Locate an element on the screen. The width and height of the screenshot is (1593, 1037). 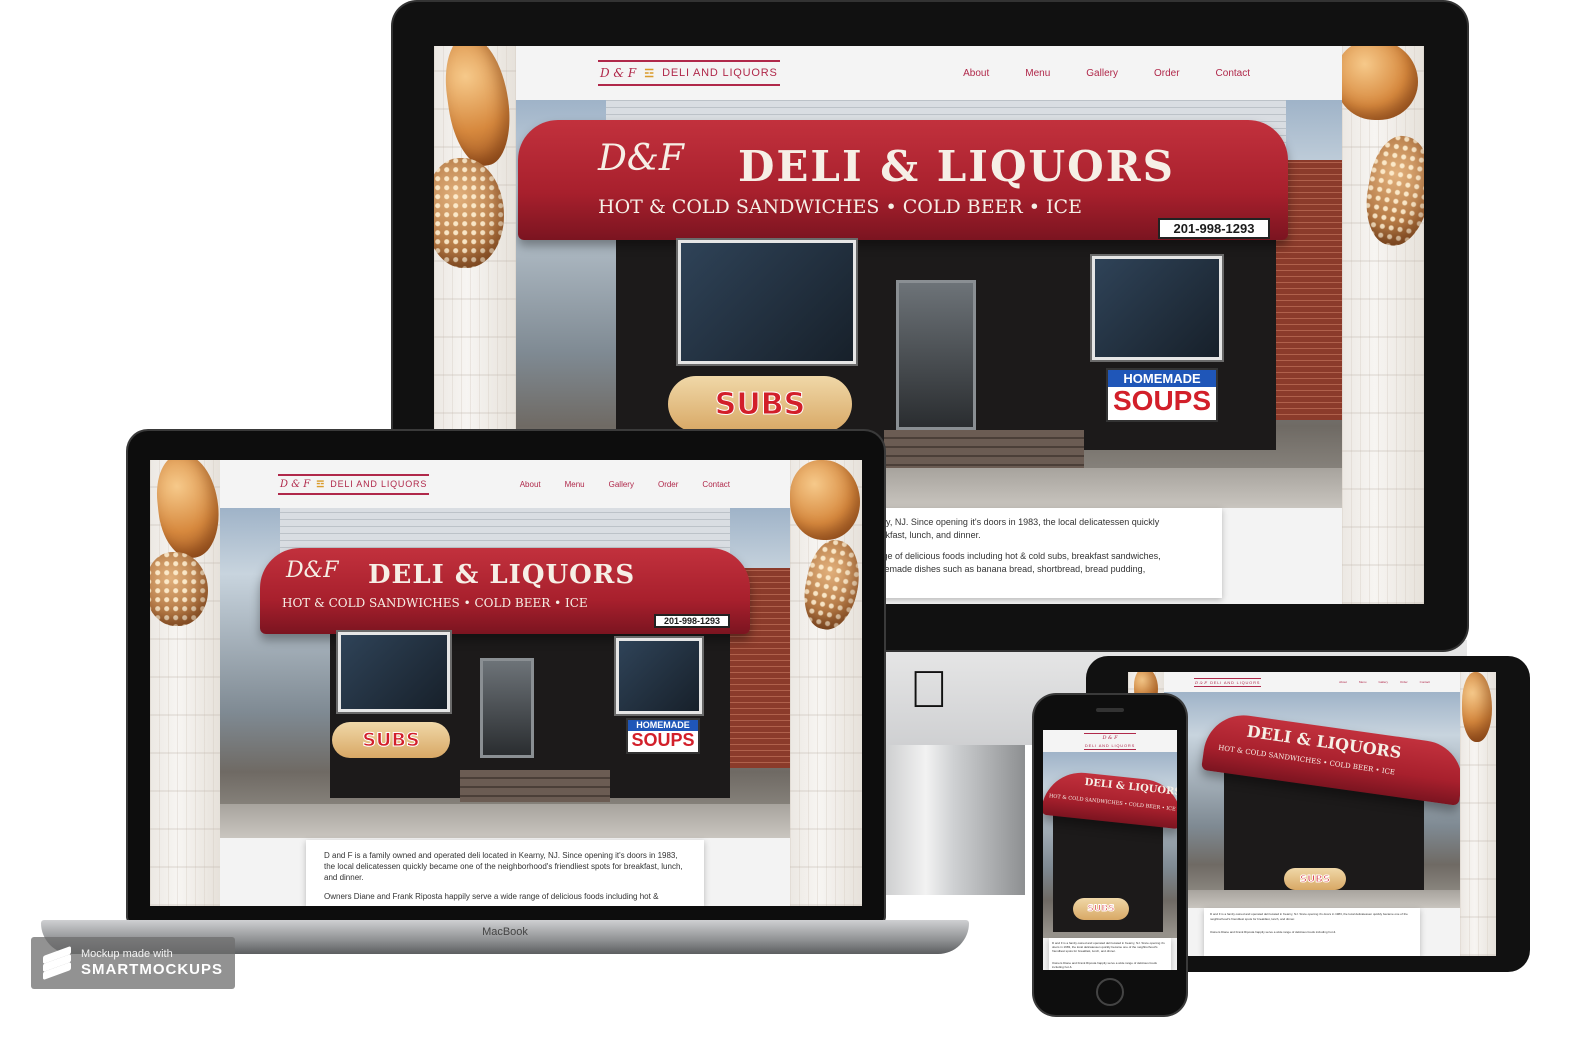
iphone-speaker is located at coordinates (1110, 710).